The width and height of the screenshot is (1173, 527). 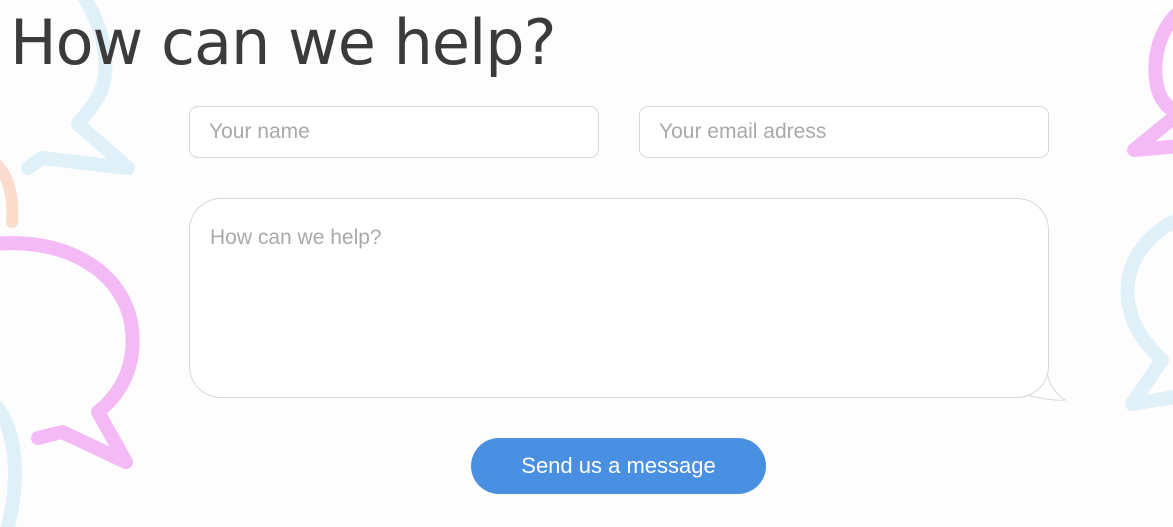 I want to click on send-message-button: Send us a message, so click(x=618, y=466).